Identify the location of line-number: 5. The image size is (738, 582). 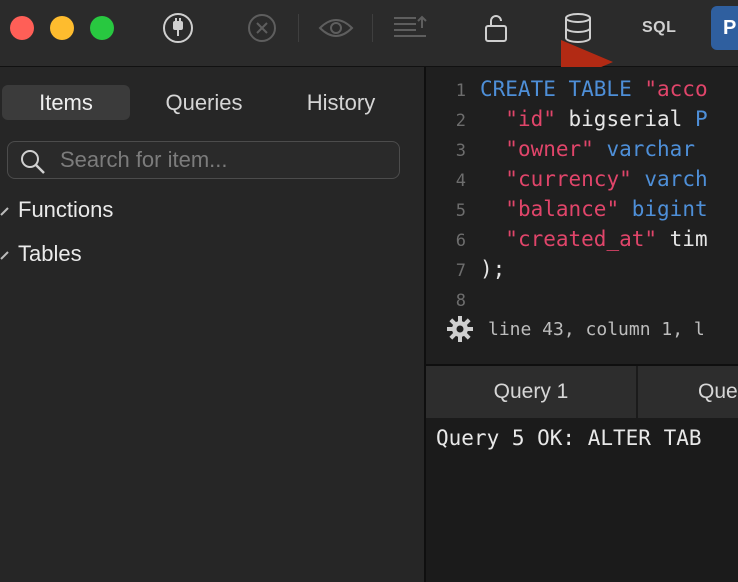
(460, 211).